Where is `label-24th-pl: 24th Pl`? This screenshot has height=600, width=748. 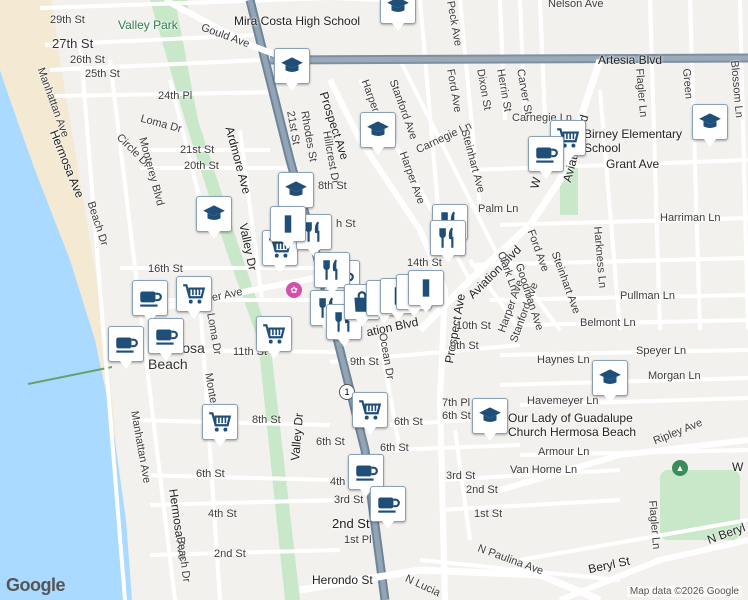 label-24th-pl: 24th Pl is located at coordinates (175, 96).